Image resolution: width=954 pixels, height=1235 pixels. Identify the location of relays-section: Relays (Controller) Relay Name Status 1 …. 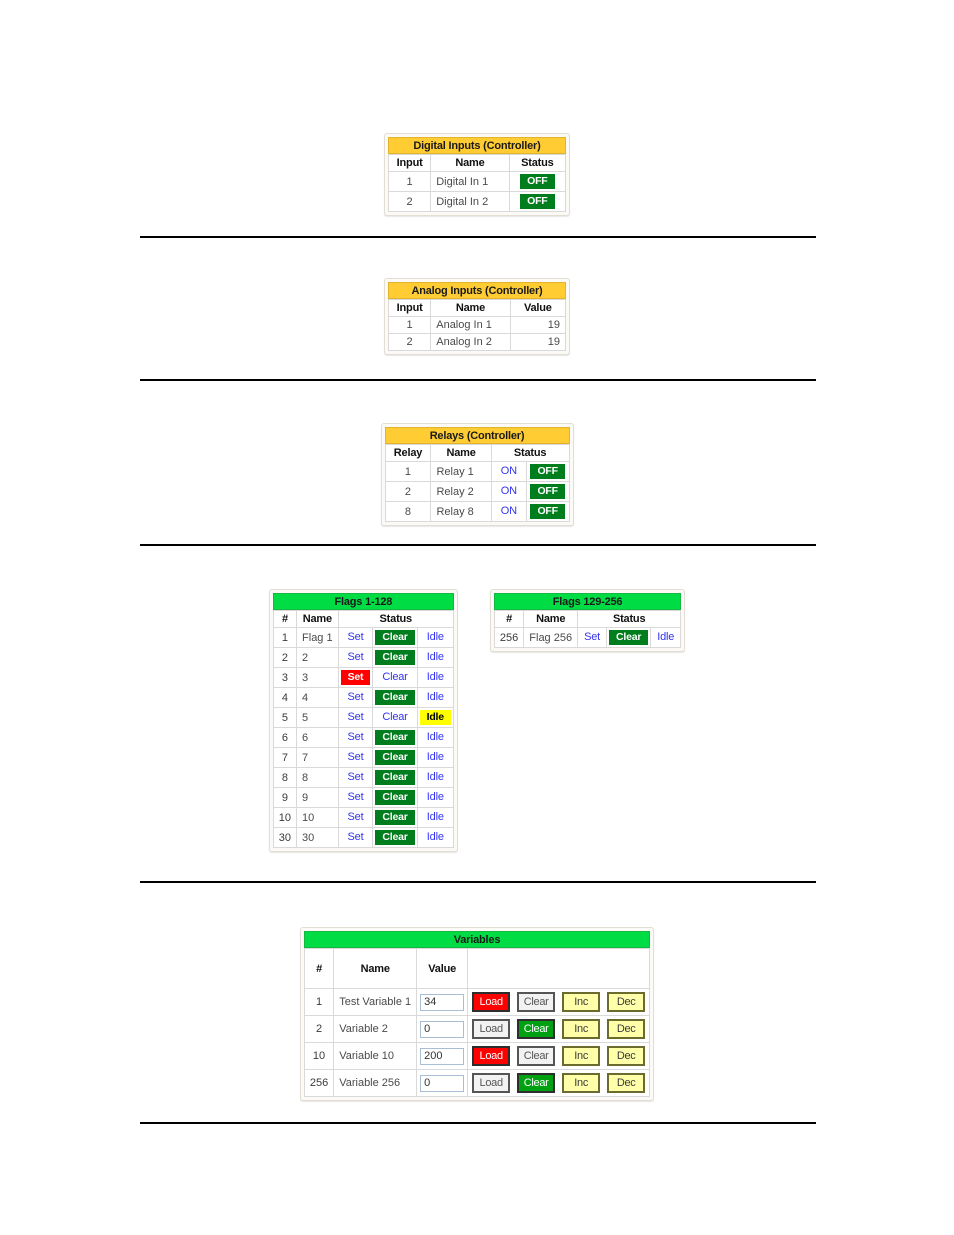
(477, 474).